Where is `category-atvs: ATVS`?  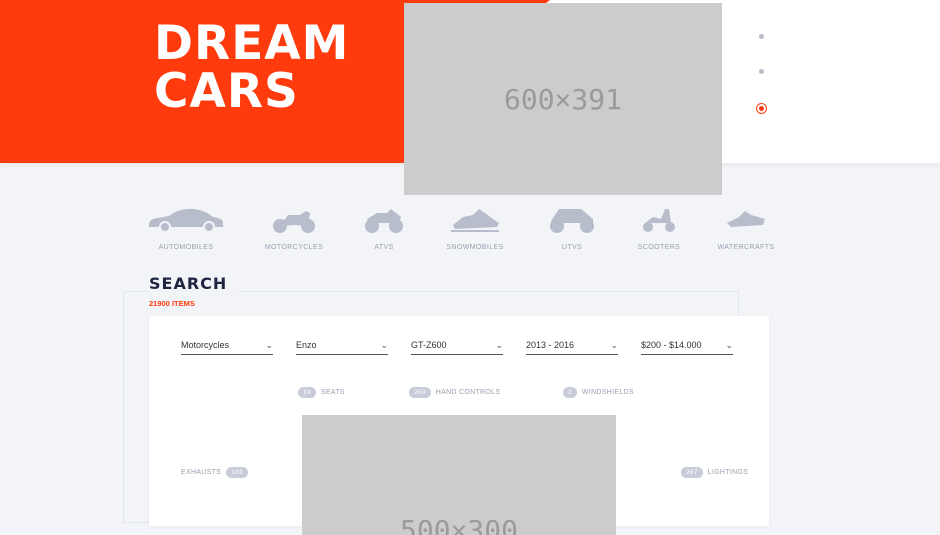
category-atvs: ATVS is located at coordinates (384, 228).